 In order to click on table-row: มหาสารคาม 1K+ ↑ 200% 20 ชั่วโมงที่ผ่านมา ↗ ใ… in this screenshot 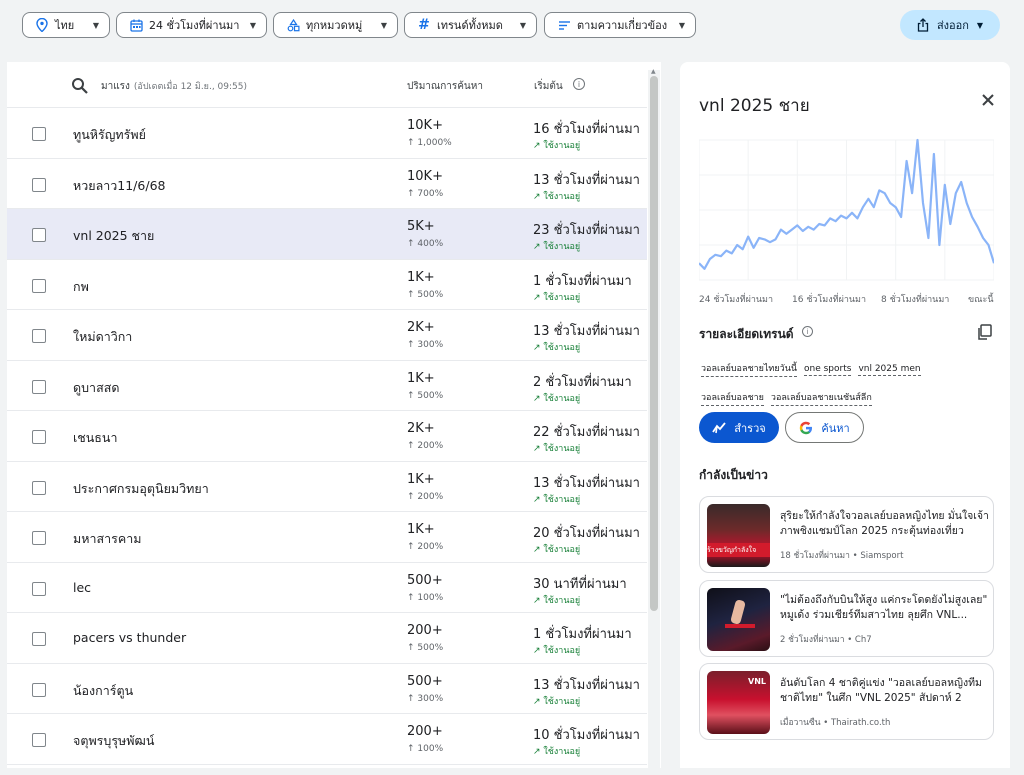, I will do `click(327, 537)`.